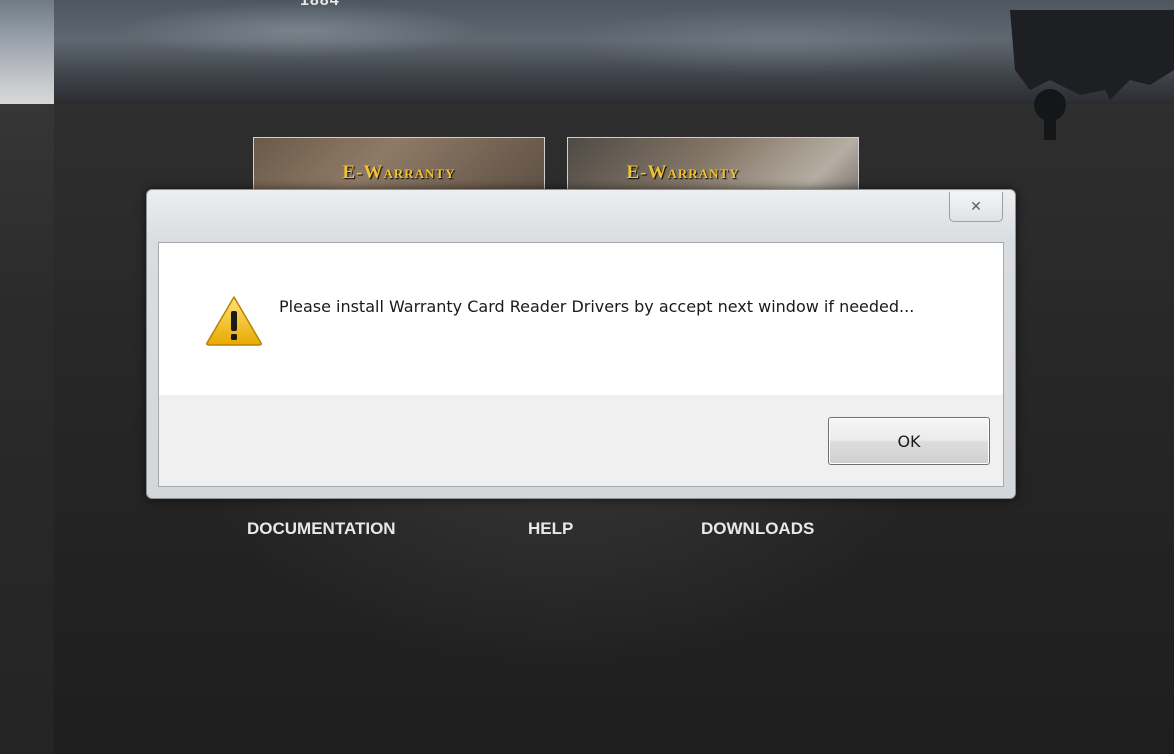 This screenshot has height=754, width=1174. What do you see at coordinates (320, 4) in the screenshot?
I see `banner-text: 1884` at bounding box center [320, 4].